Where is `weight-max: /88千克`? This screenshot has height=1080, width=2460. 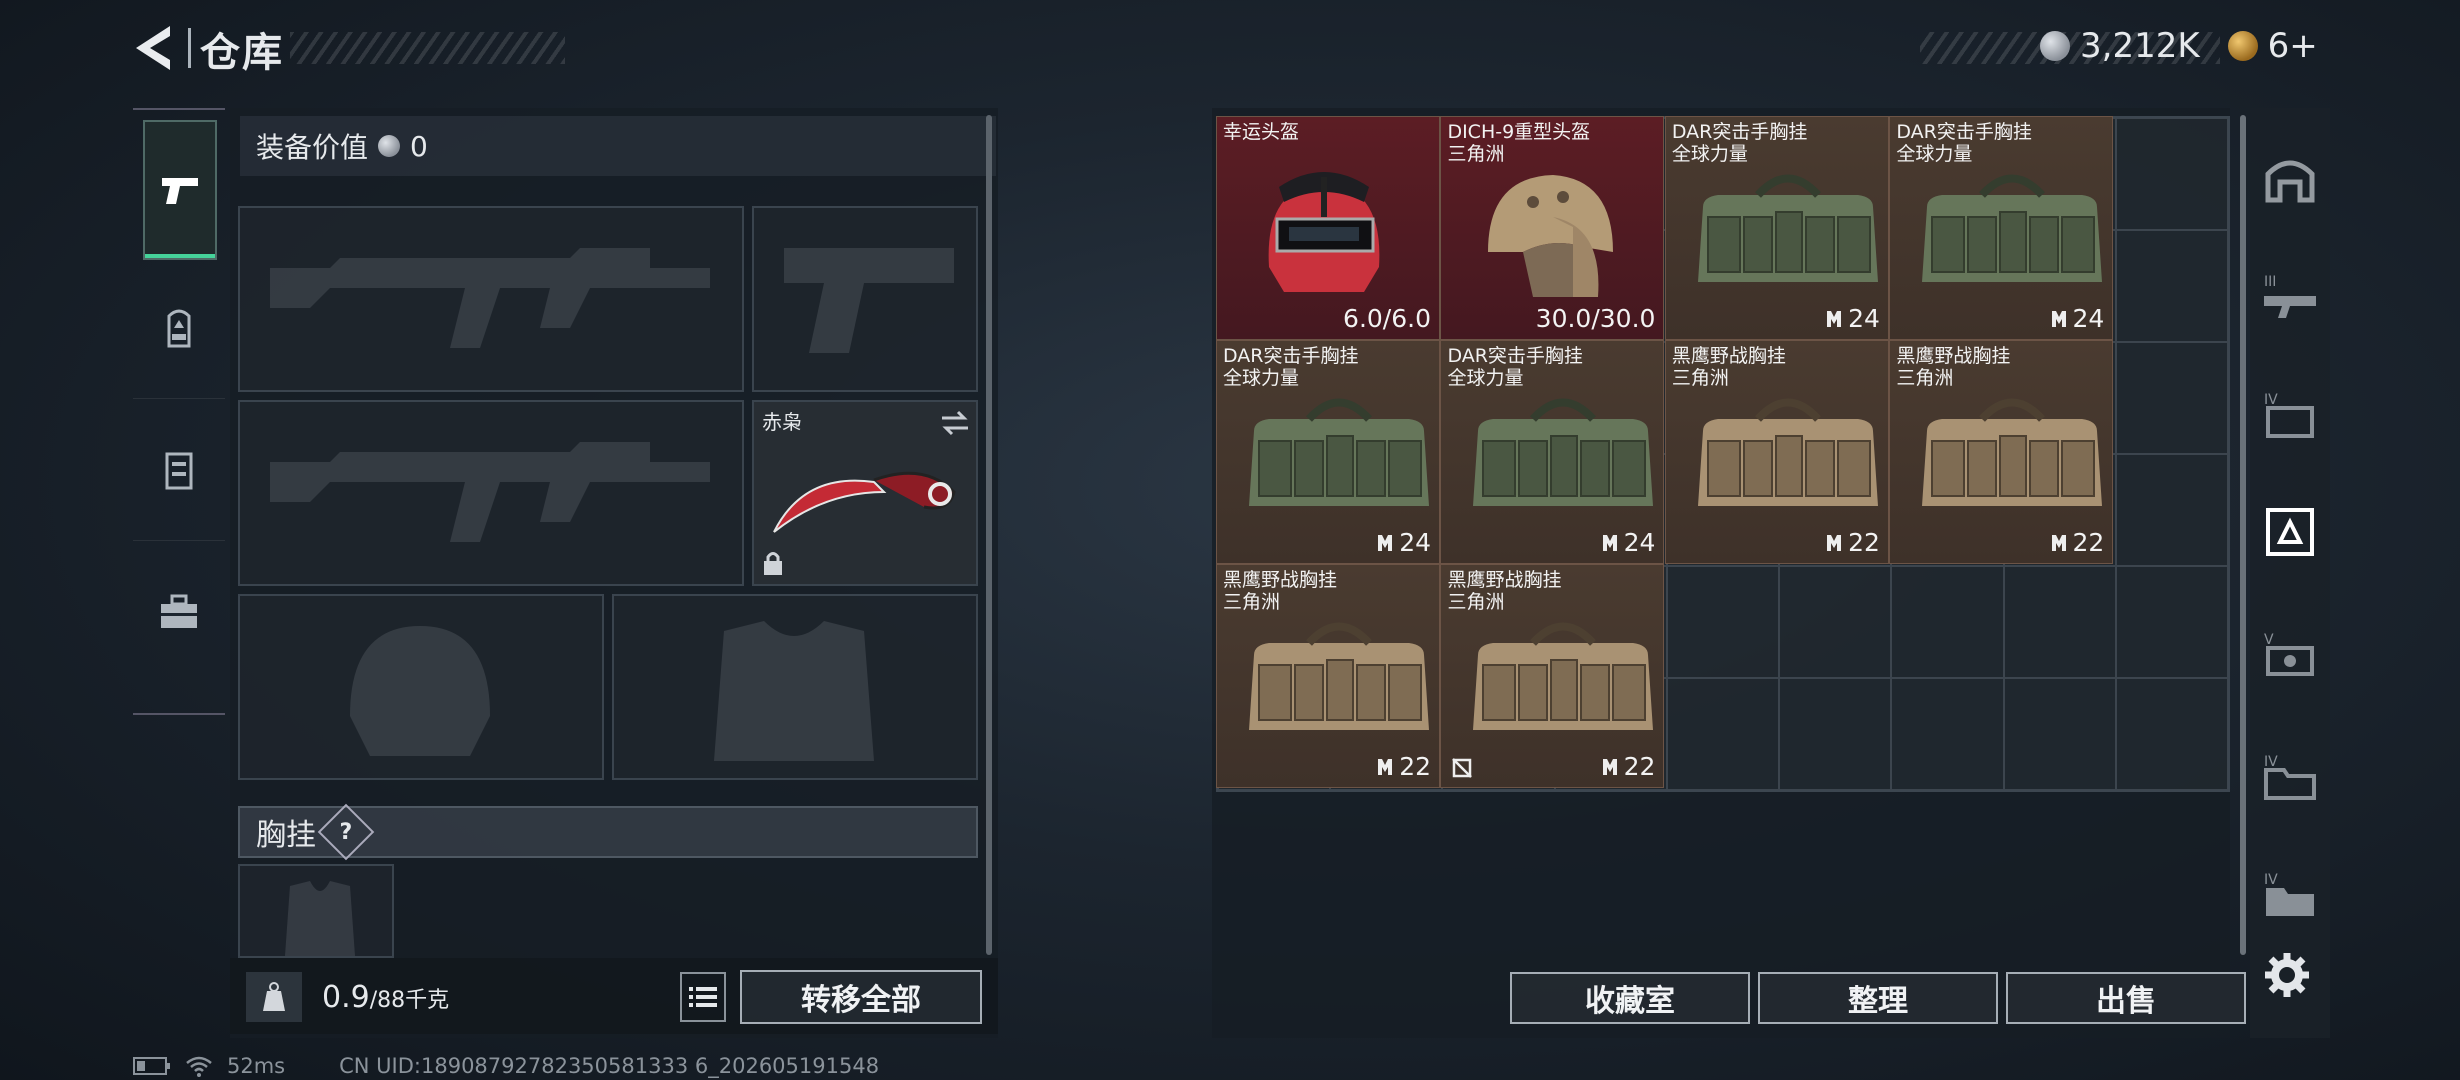
weight-max: /88千克 is located at coordinates (409, 1000).